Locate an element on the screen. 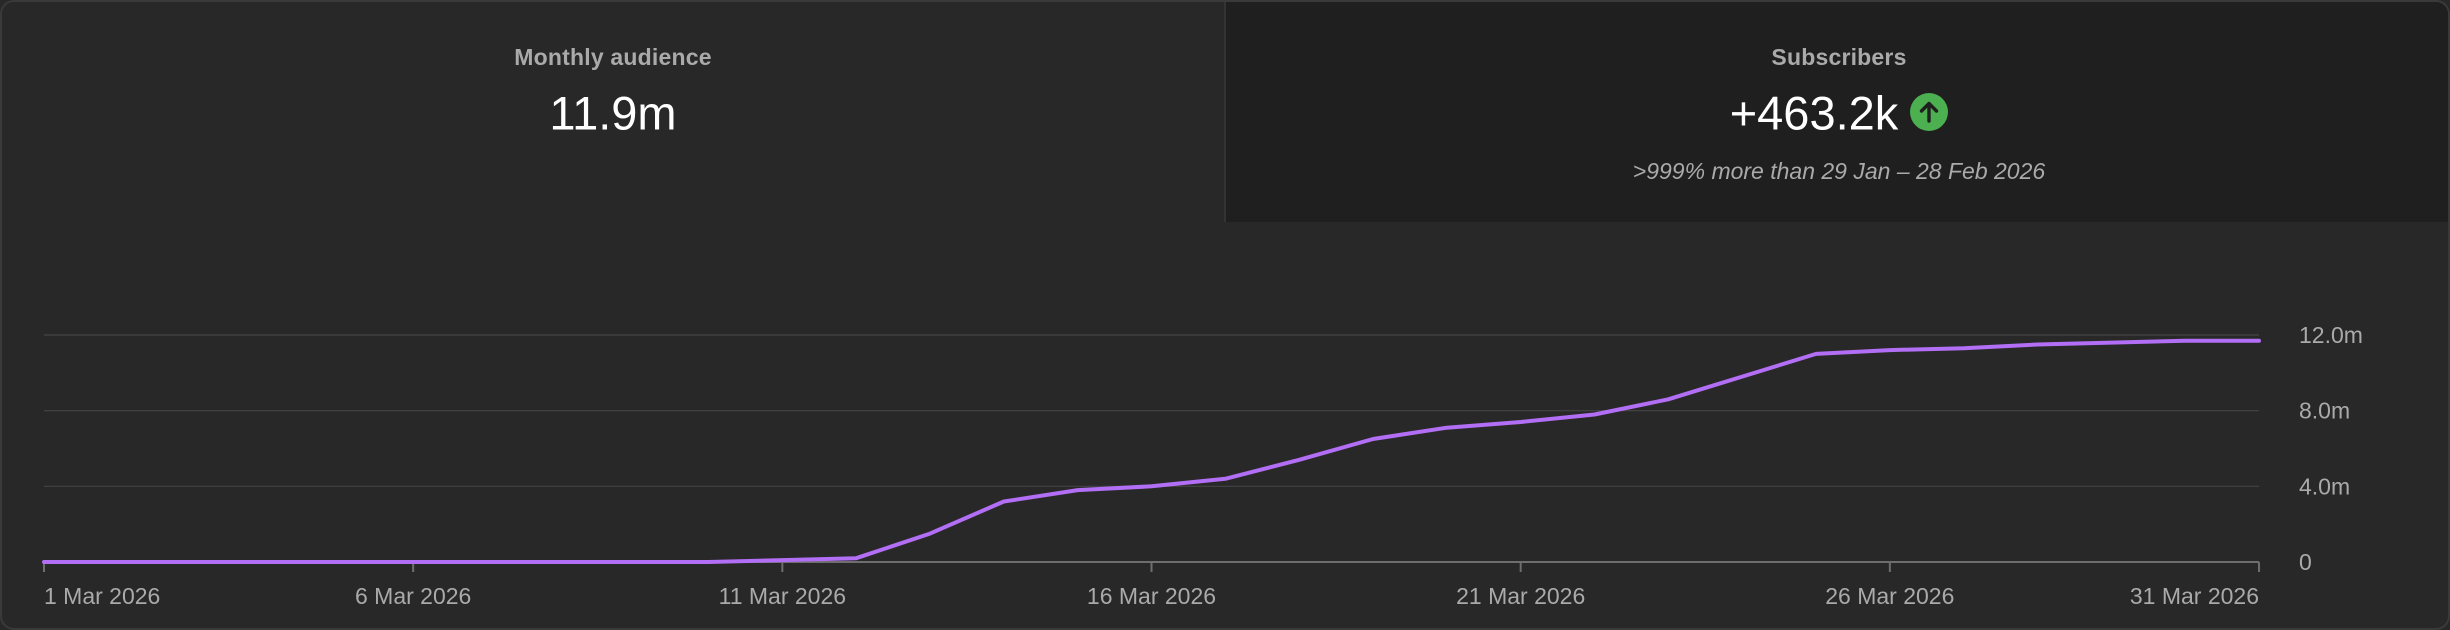 This screenshot has width=2450, height=630. monthly-audience-value: 11.9m is located at coordinates (613, 112).